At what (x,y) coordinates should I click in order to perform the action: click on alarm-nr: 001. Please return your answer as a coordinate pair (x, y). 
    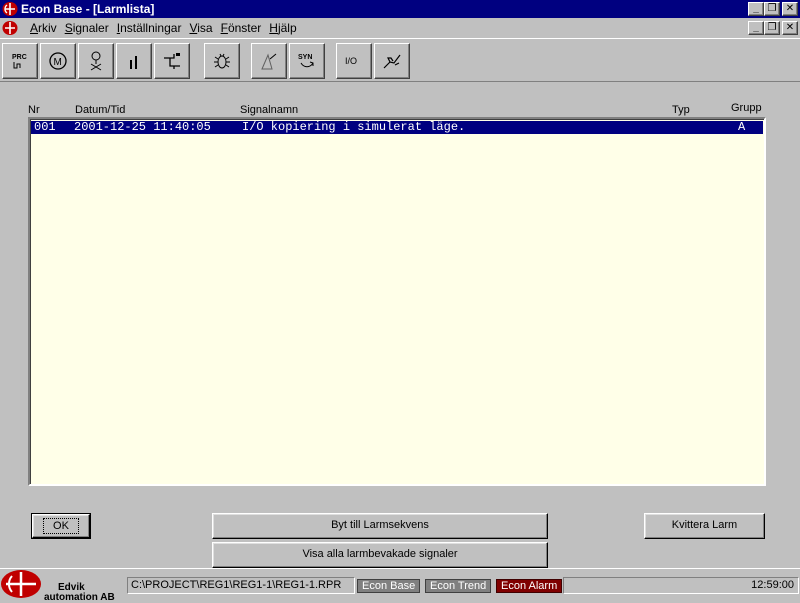
    Looking at the image, I should click on (45, 127).